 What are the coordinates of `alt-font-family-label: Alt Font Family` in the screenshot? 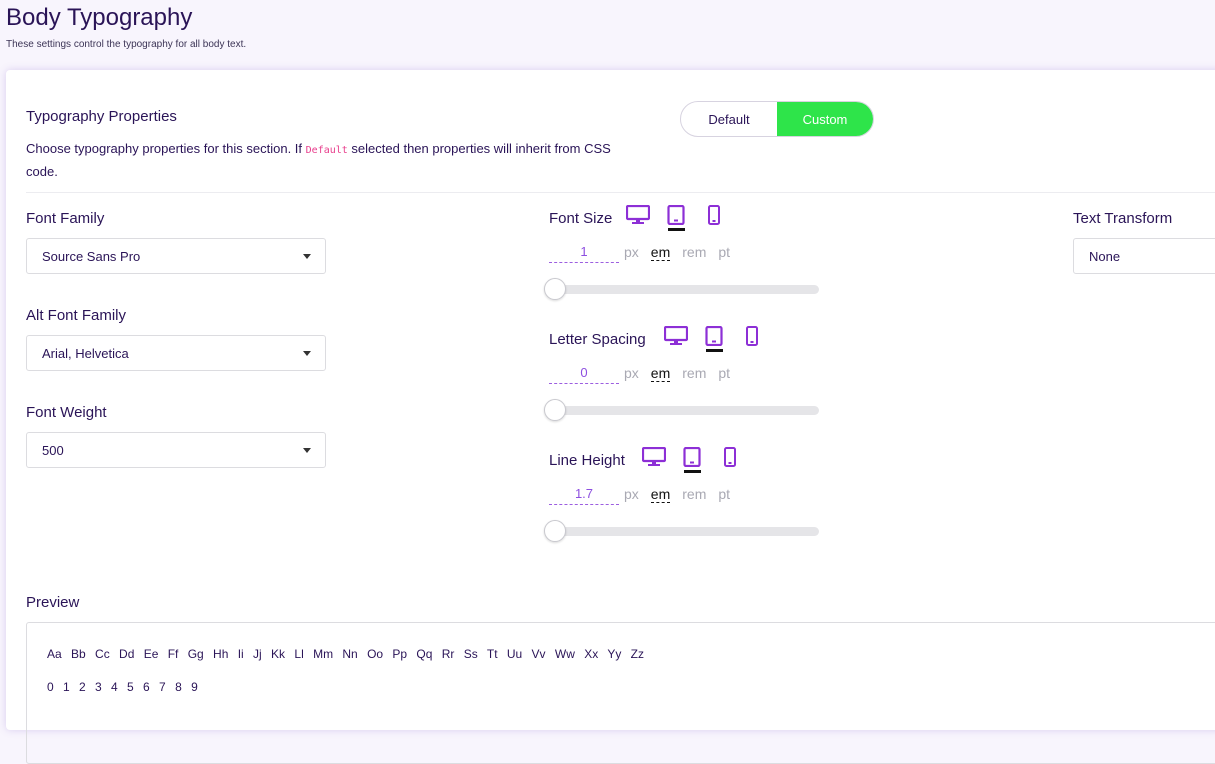 It's located at (76, 315).